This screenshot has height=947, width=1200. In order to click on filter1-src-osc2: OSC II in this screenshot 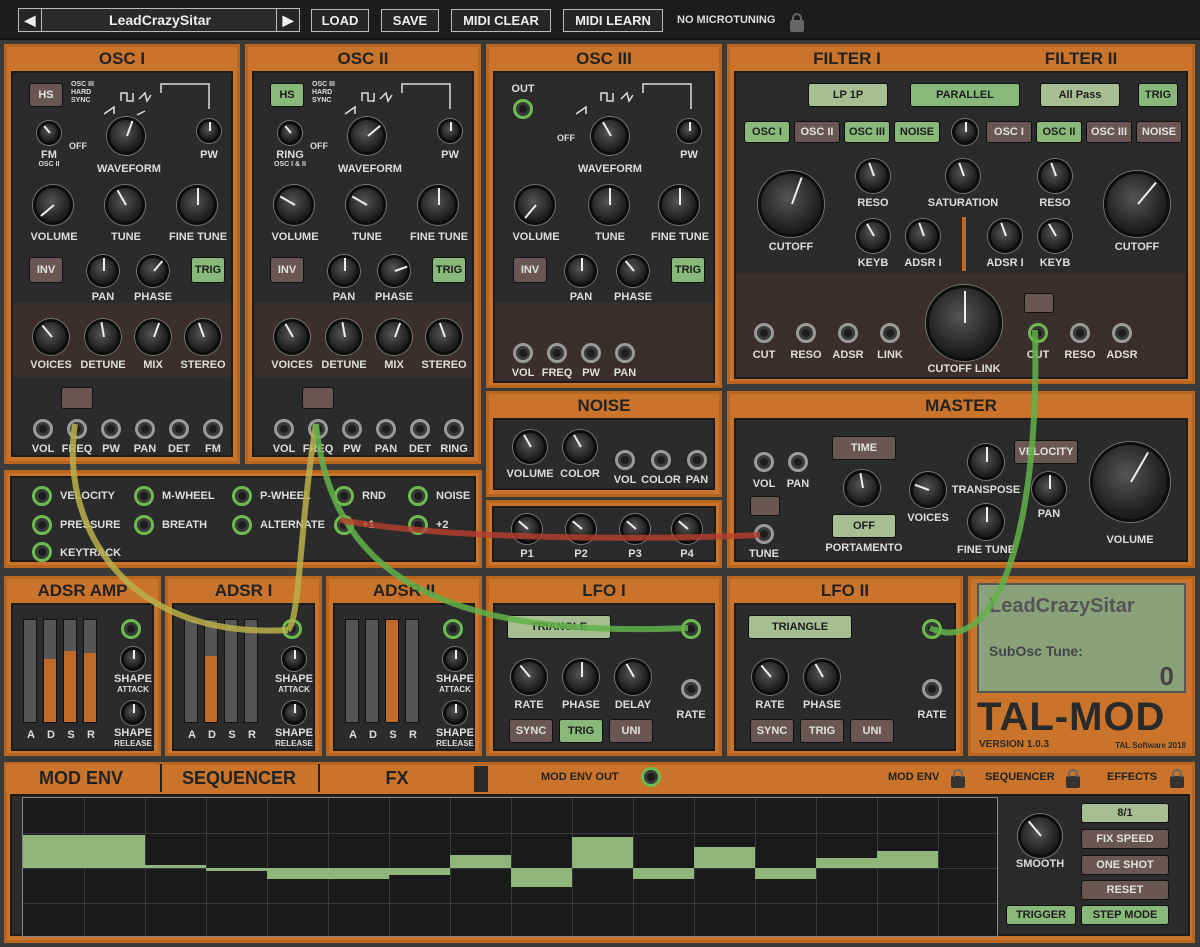, I will do `click(817, 132)`.